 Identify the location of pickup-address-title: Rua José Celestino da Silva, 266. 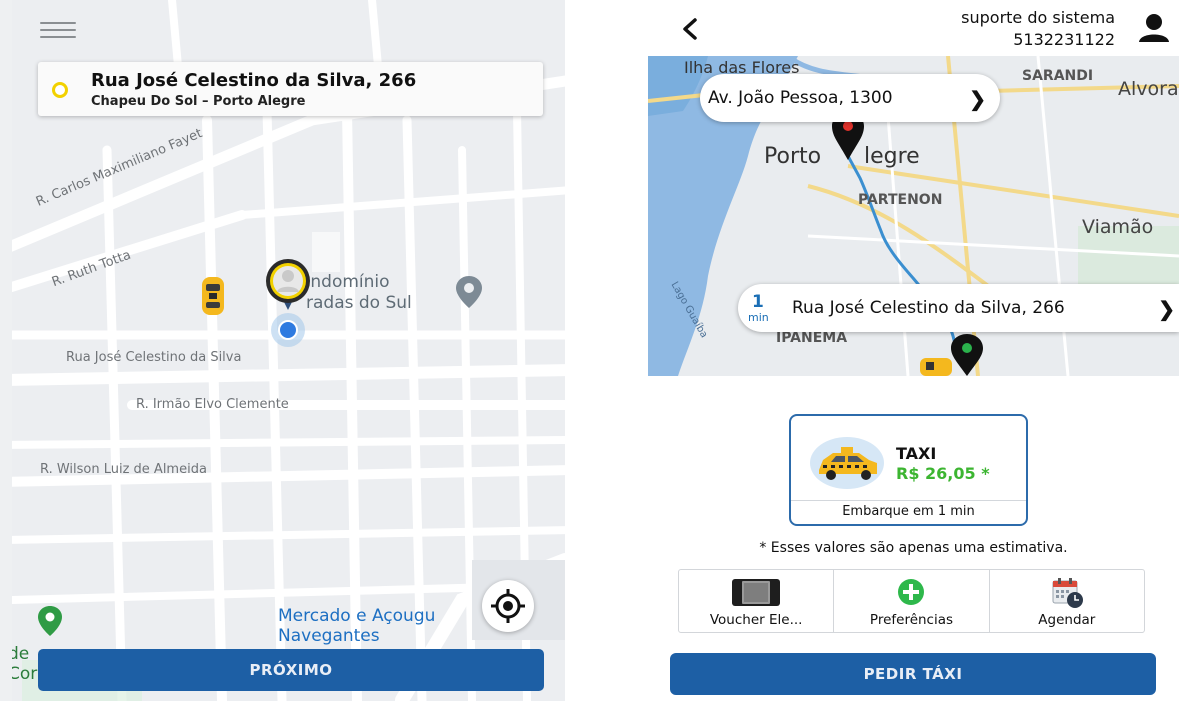
(254, 80).